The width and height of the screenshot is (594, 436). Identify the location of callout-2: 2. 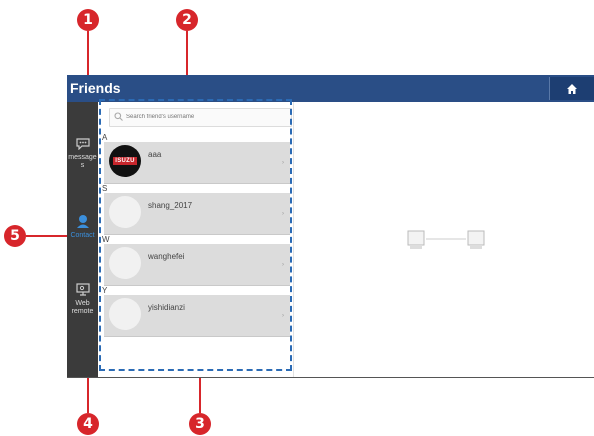
(187, 20).